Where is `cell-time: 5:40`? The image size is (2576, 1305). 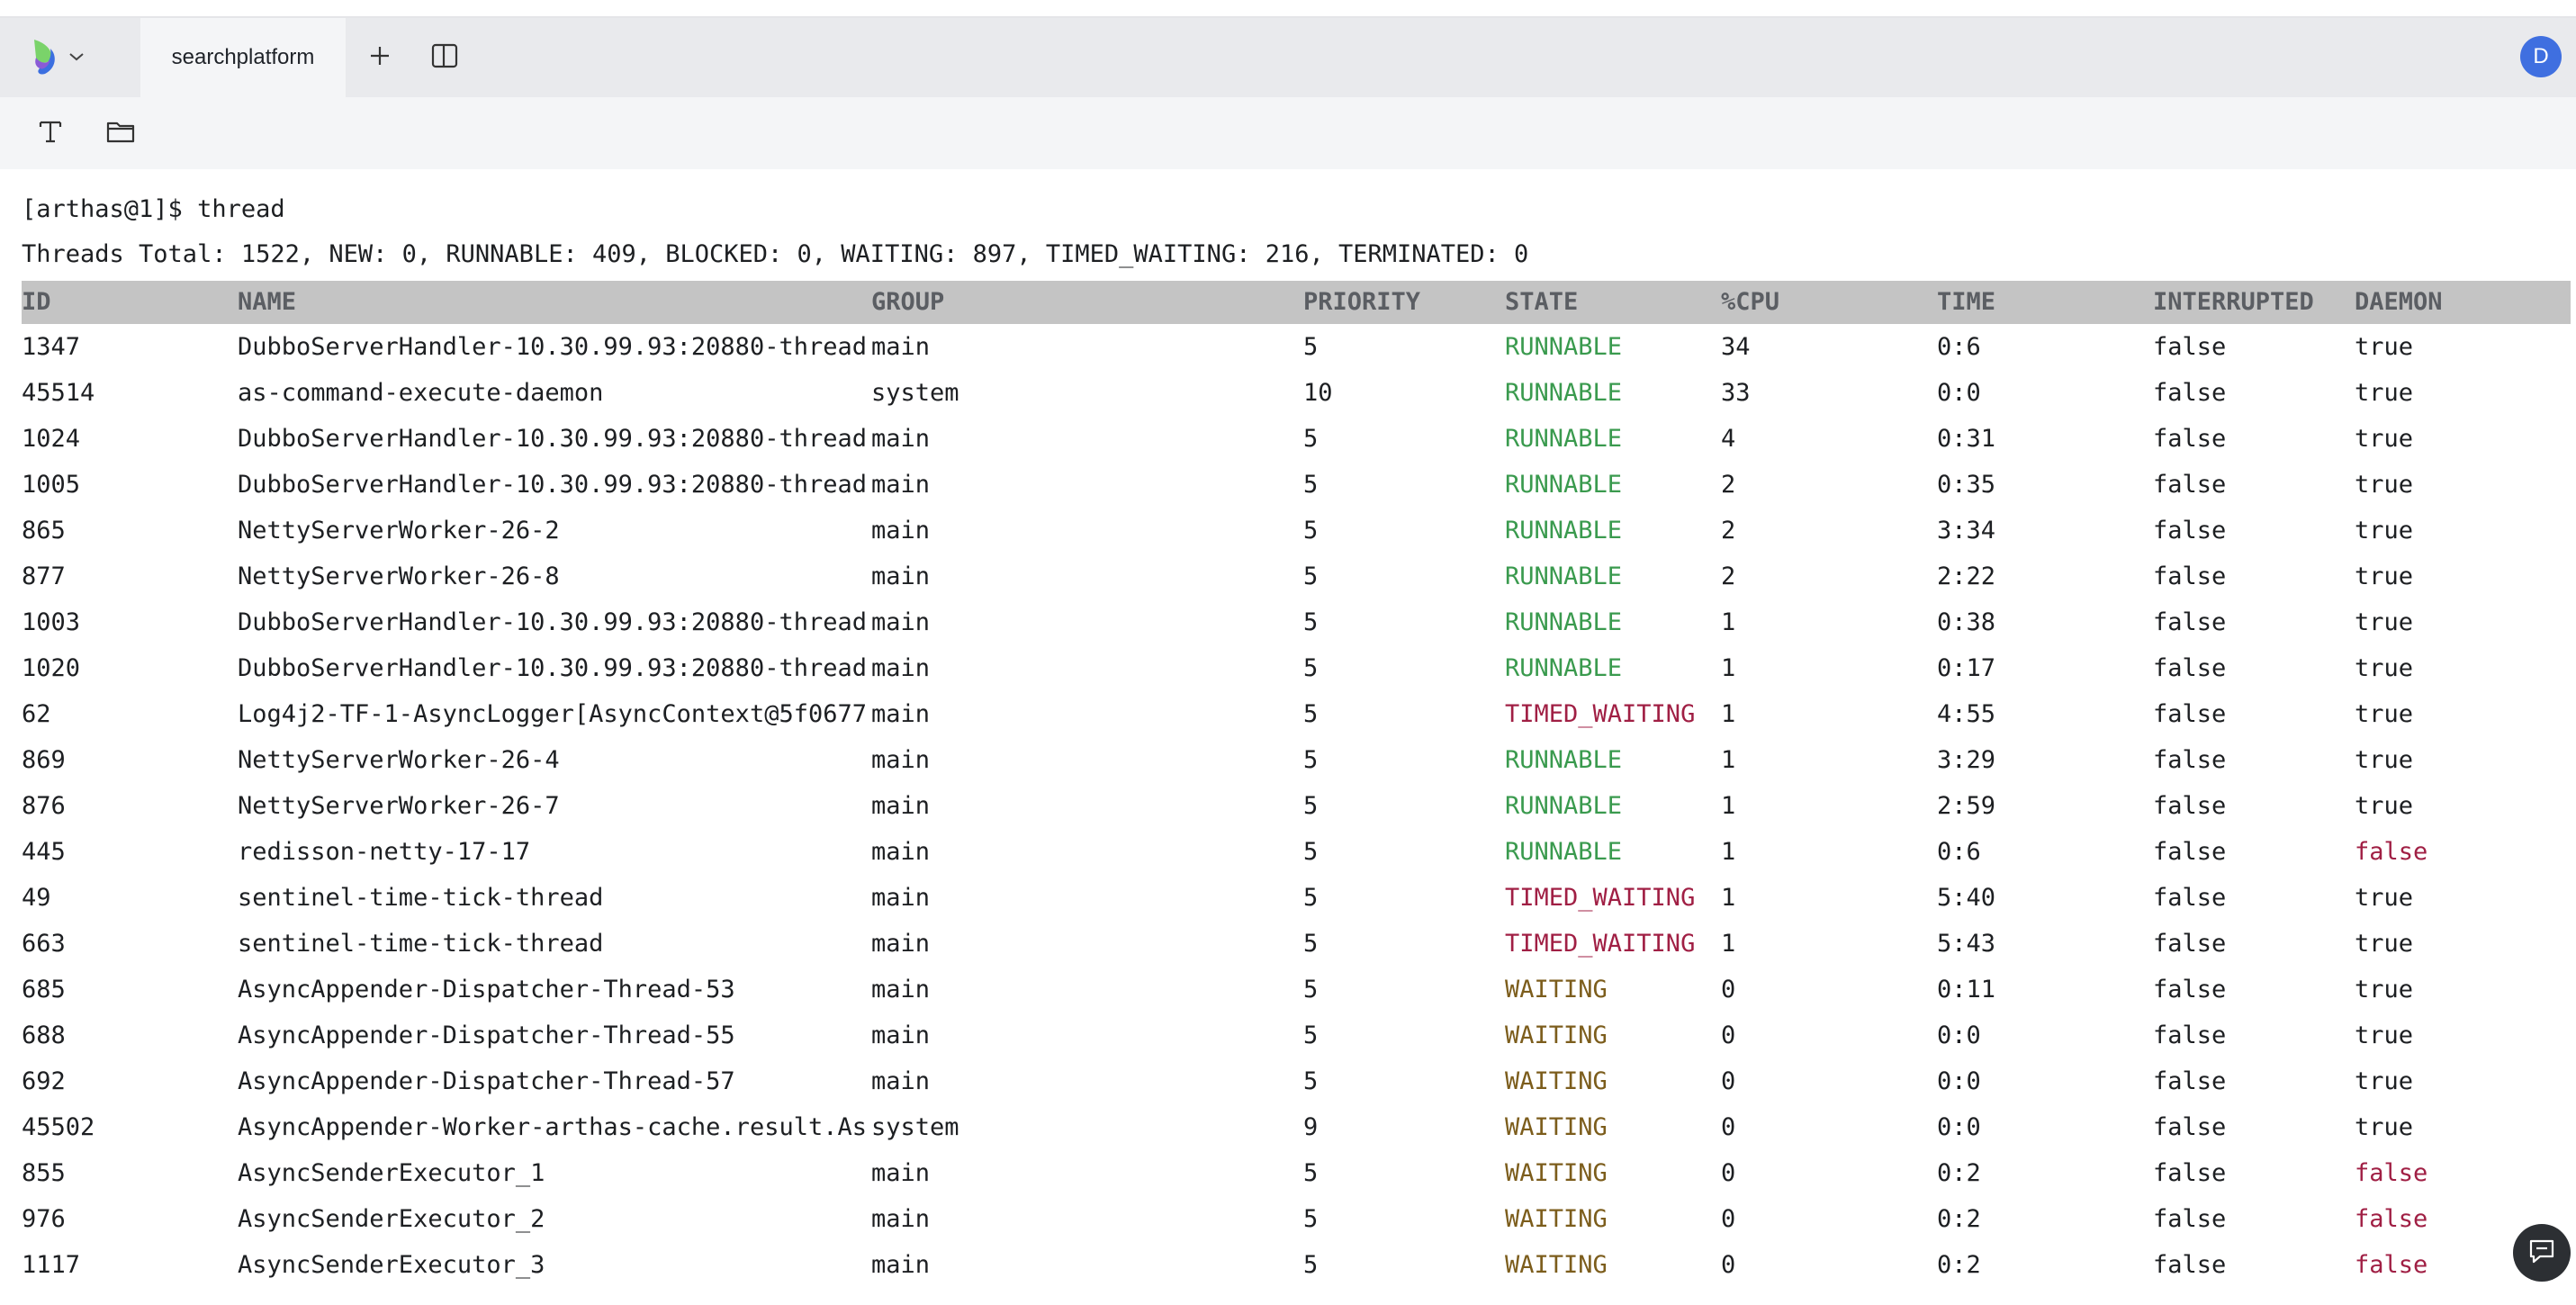 cell-time: 5:40 is located at coordinates (1966, 898).